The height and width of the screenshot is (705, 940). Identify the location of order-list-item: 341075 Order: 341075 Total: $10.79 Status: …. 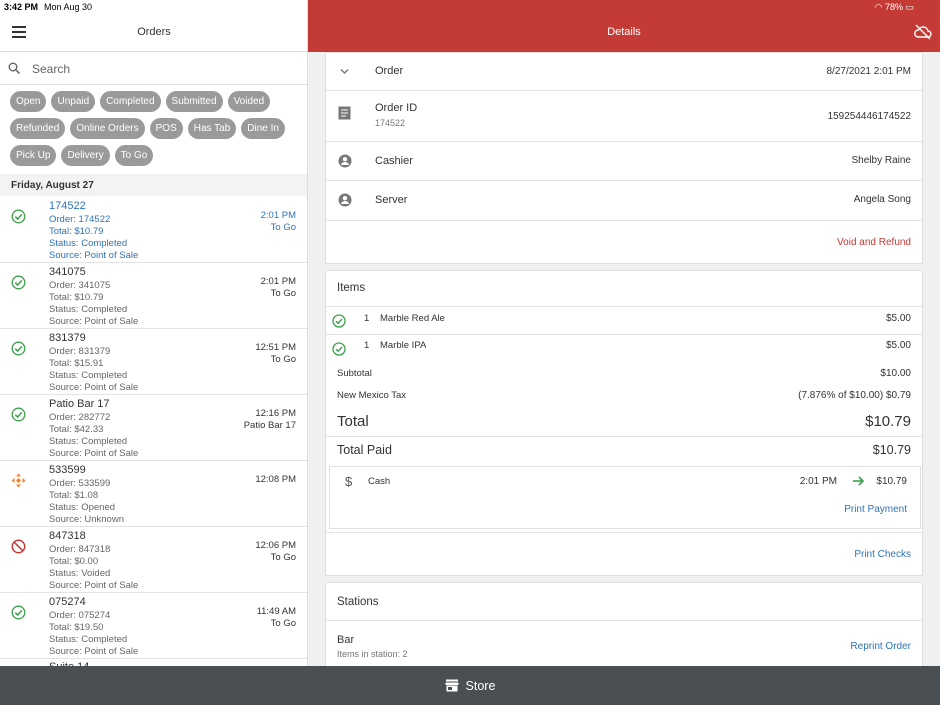
(153, 296).